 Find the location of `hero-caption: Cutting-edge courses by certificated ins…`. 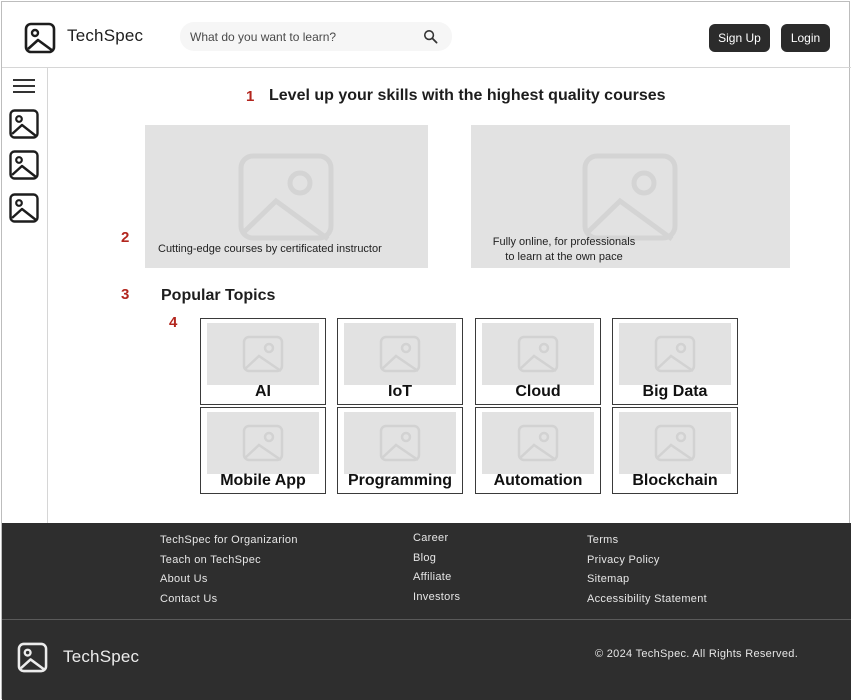

hero-caption: Cutting-edge courses by certificated ins… is located at coordinates (270, 249).